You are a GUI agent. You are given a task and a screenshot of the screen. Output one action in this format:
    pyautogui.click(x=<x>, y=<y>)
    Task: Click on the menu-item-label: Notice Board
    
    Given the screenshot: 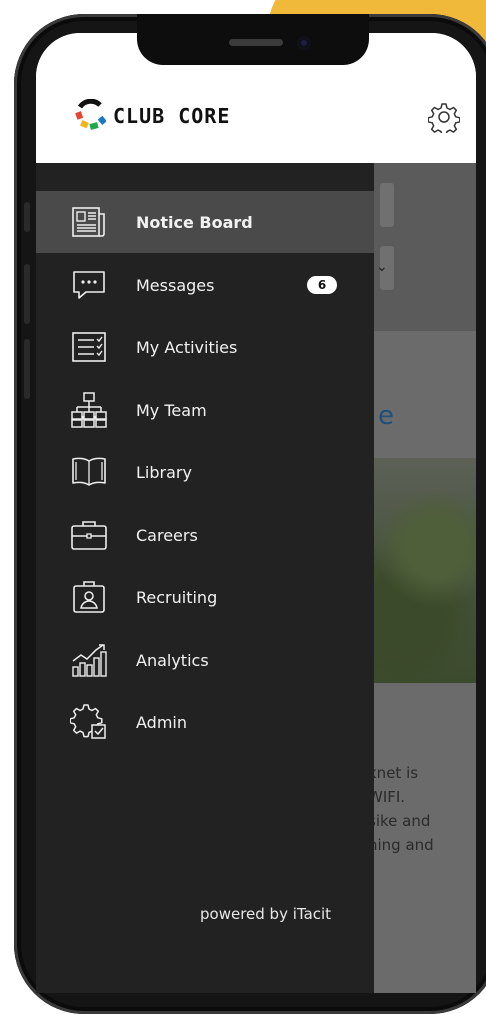 What is the action you would take?
    pyautogui.click(x=194, y=222)
    